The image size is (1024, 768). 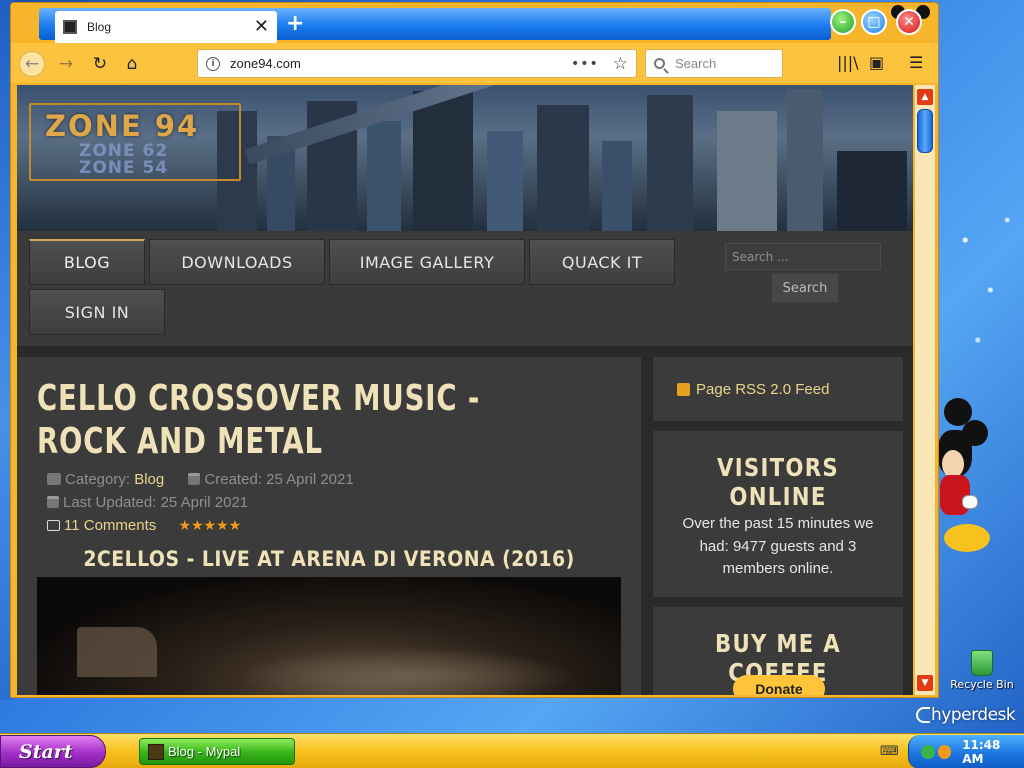 I want to click on menu-item-blog: BLOG, so click(x=87, y=262).